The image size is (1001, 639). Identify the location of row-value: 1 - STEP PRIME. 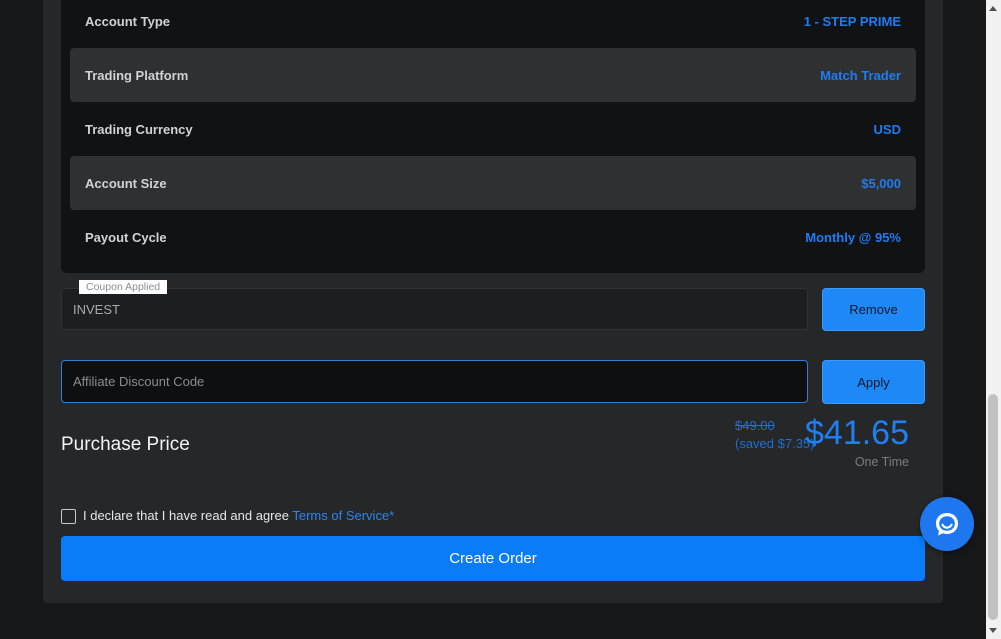
(852, 21).